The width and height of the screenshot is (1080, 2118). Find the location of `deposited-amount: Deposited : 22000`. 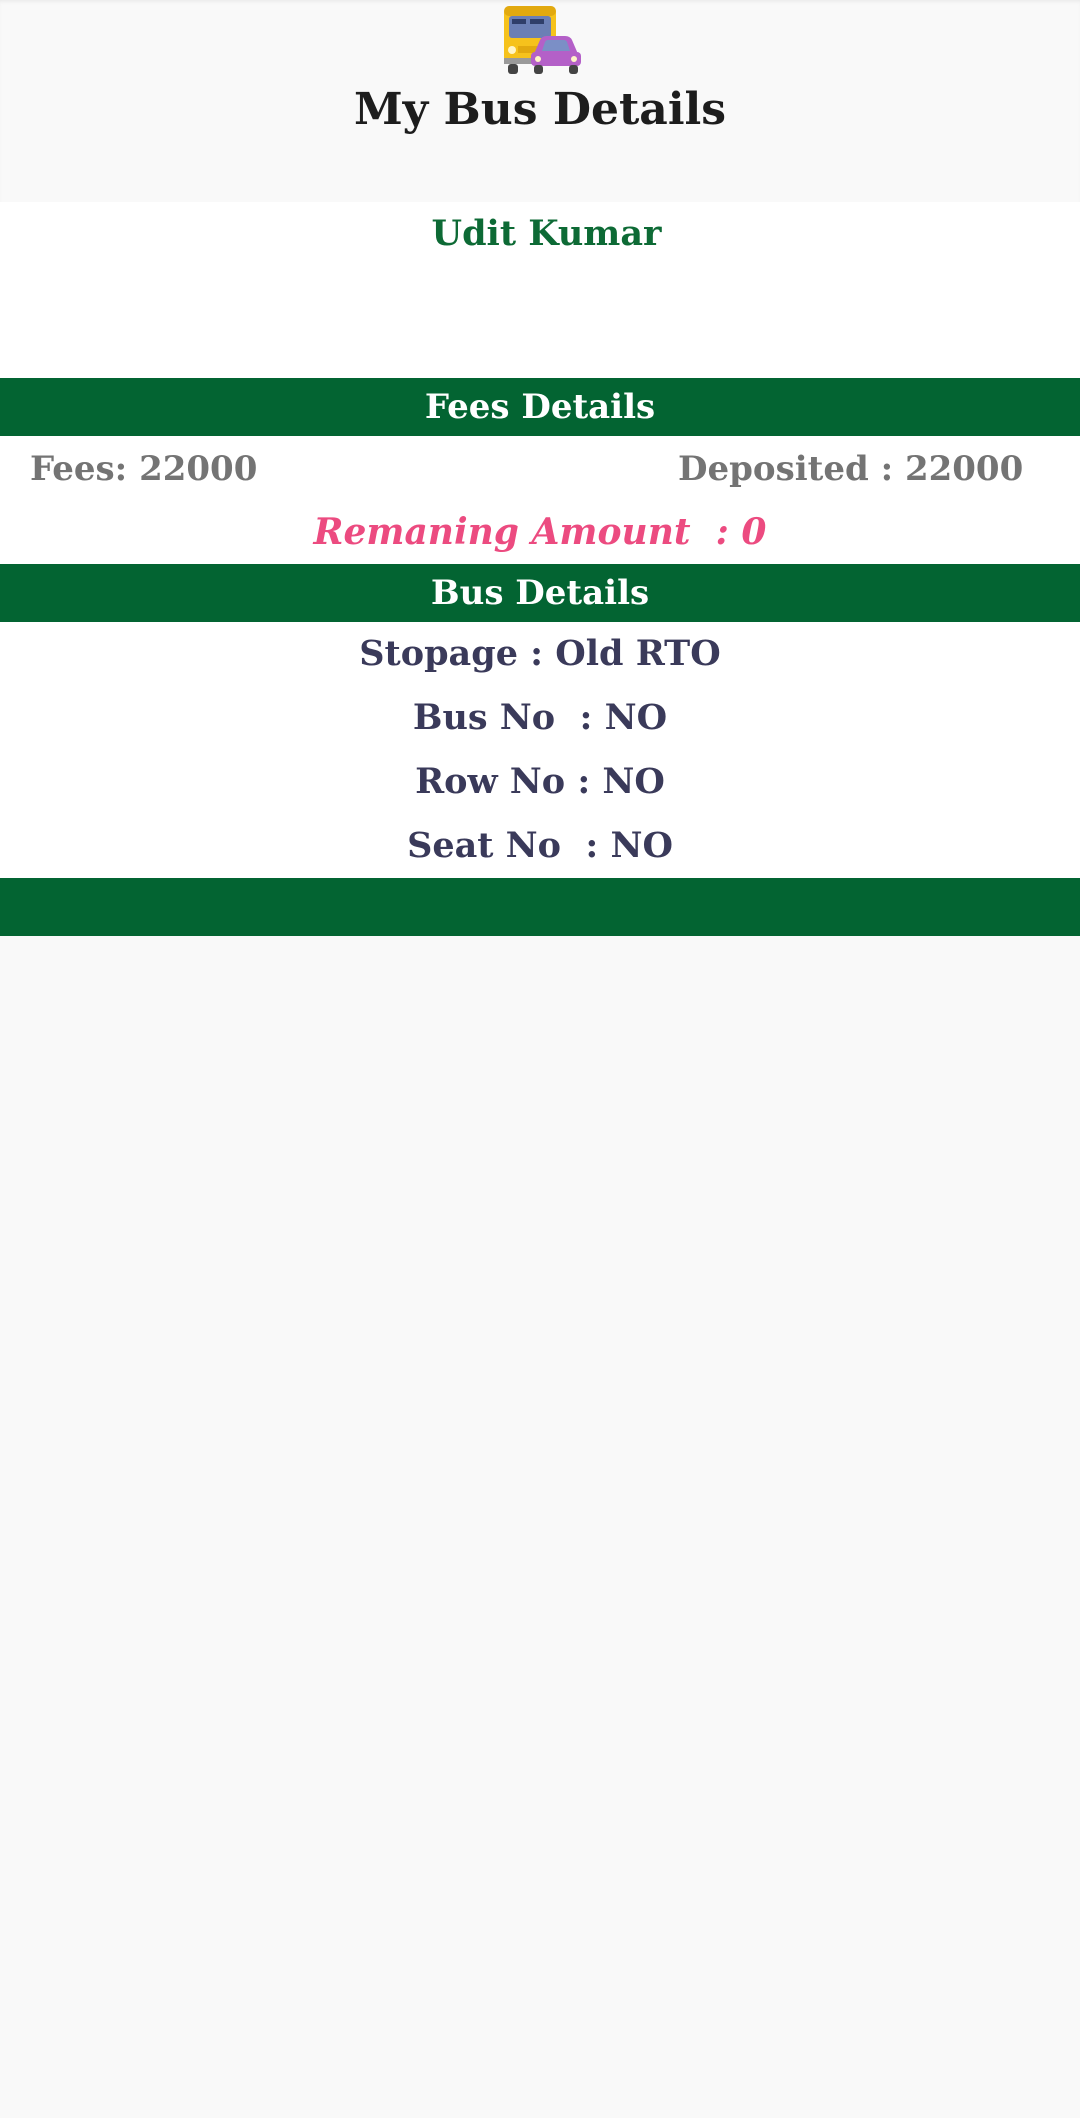

deposited-amount: Deposited : 22000 is located at coordinates (851, 469).